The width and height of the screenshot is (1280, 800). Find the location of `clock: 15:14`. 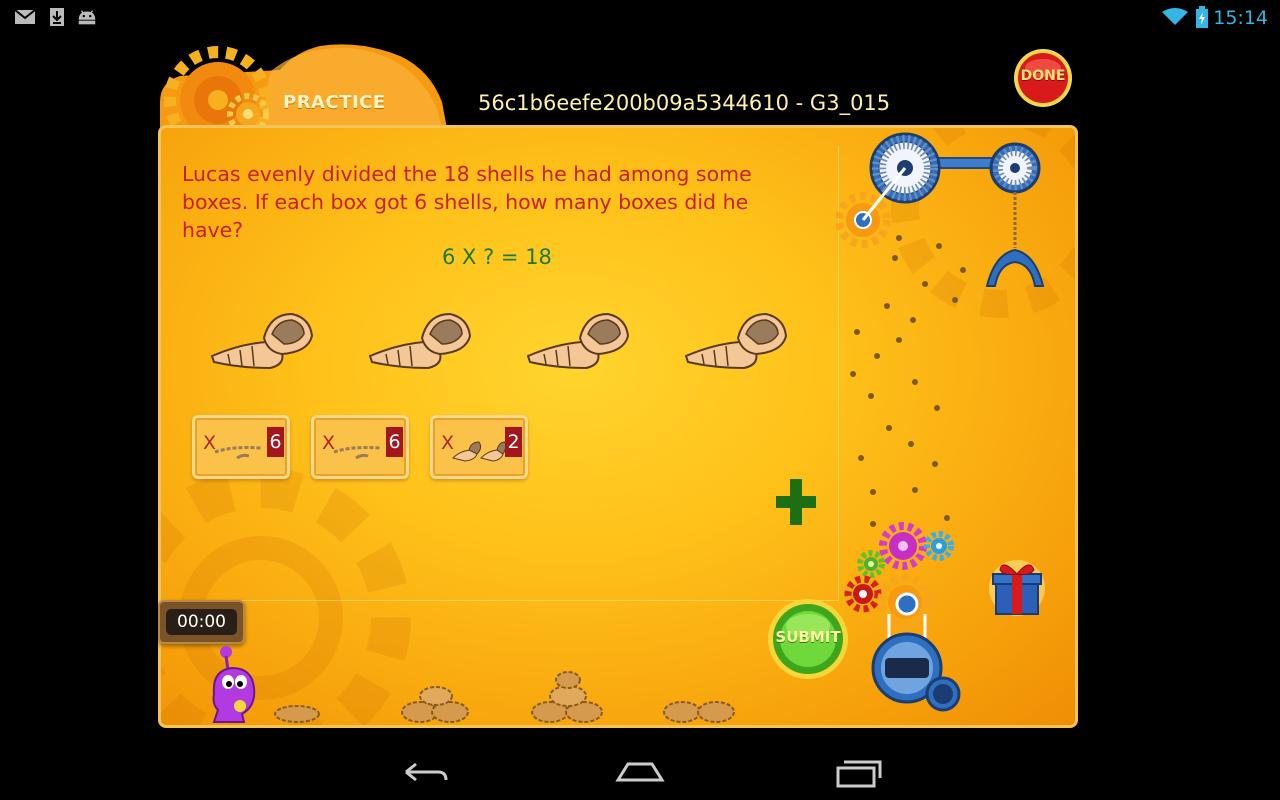

clock: 15:14 is located at coordinates (1240, 18).